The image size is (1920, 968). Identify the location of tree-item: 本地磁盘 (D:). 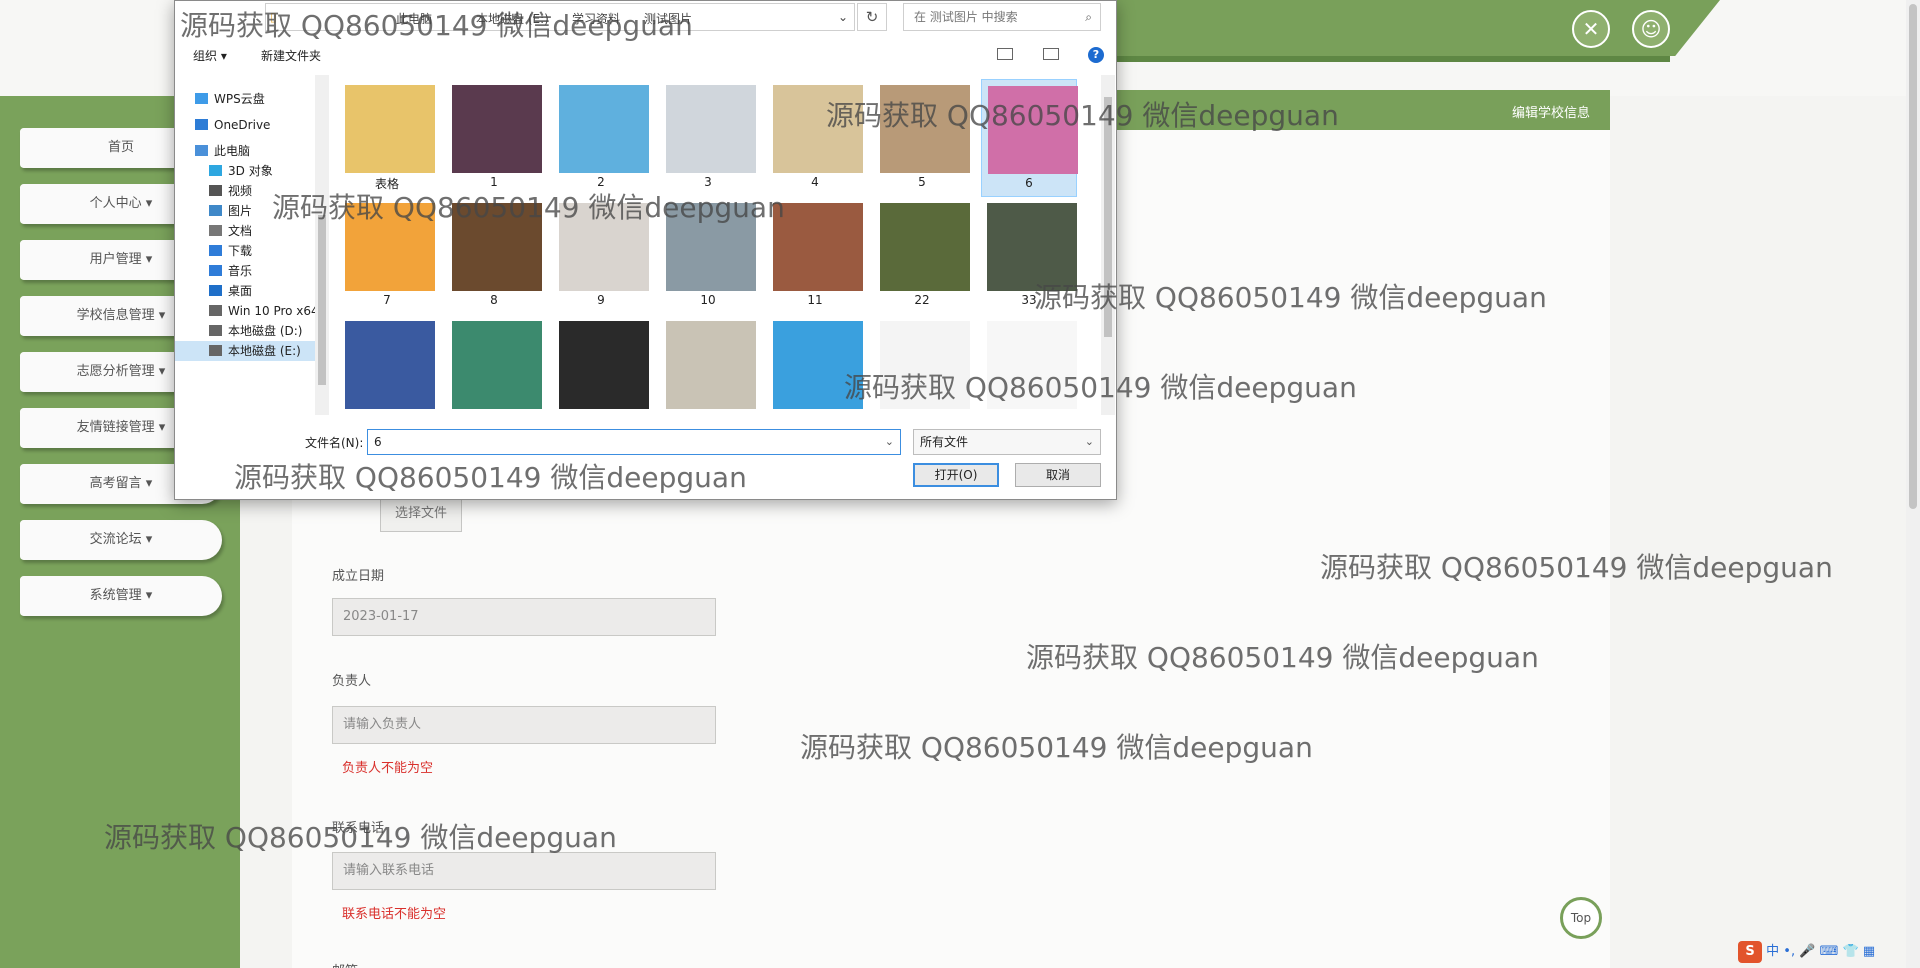
(255, 331).